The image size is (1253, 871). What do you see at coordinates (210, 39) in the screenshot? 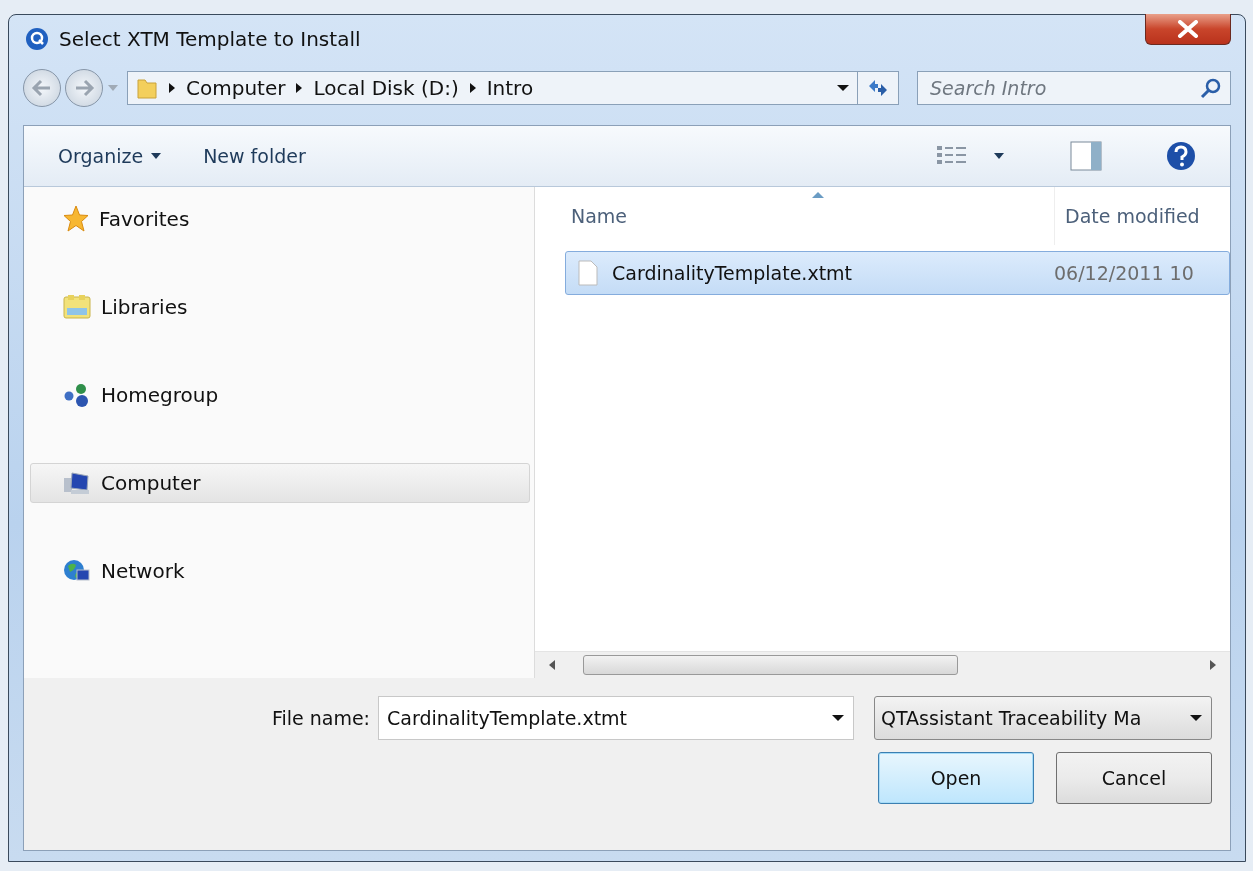
I see `window-title: Select XTM Template to Install` at bounding box center [210, 39].